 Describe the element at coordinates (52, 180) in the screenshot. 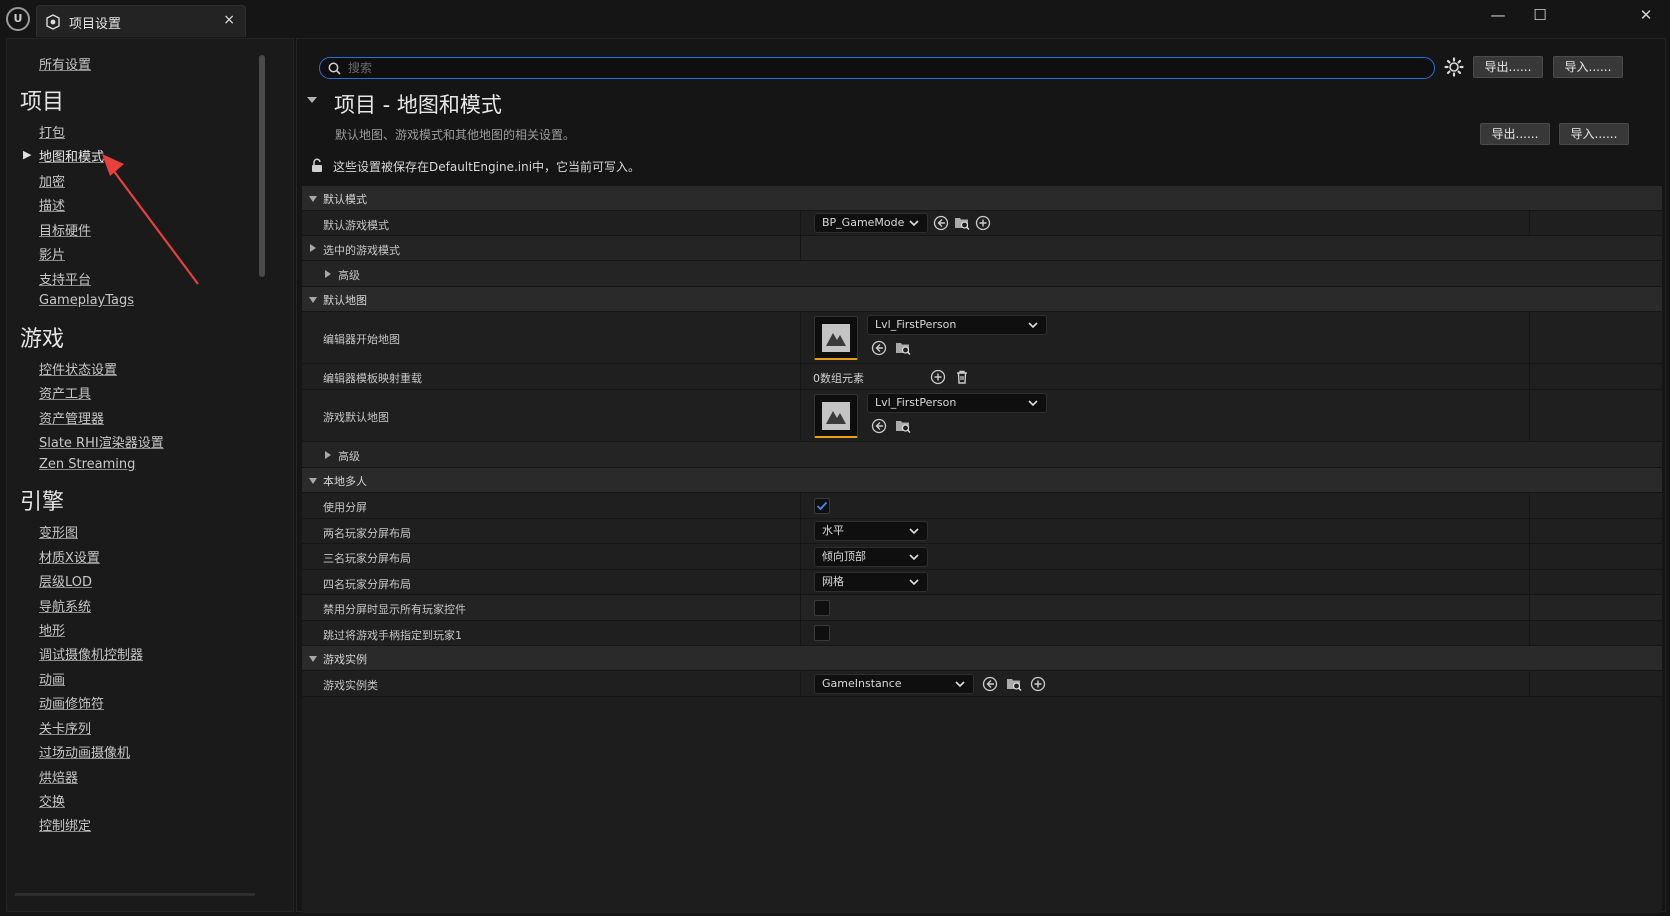

I see `sidebar-item: 加密` at that location.